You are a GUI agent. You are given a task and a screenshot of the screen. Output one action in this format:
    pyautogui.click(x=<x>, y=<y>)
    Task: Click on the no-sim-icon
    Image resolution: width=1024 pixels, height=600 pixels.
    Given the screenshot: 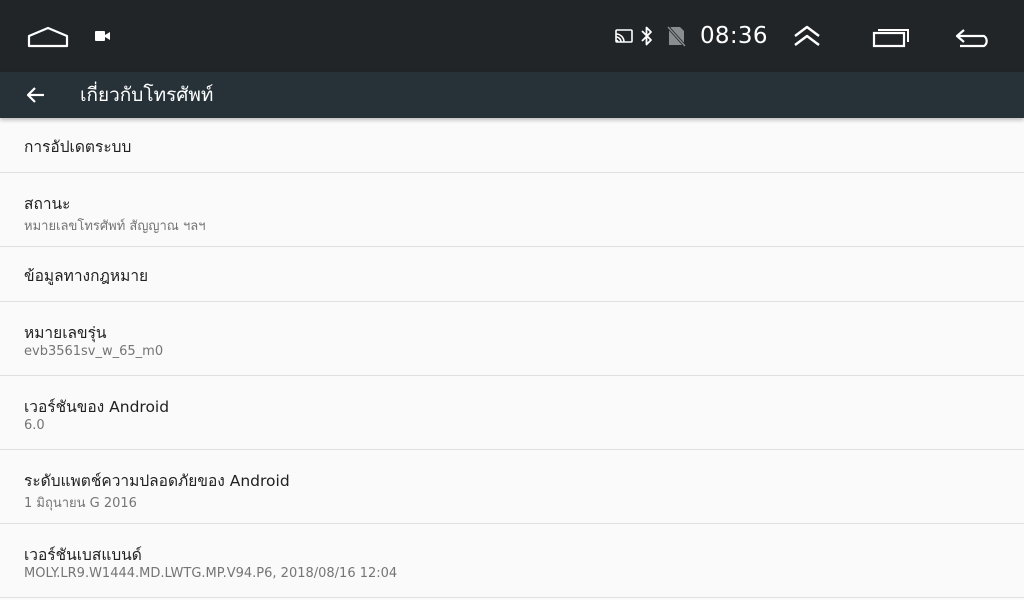 What is the action you would take?
    pyautogui.click(x=676, y=36)
    